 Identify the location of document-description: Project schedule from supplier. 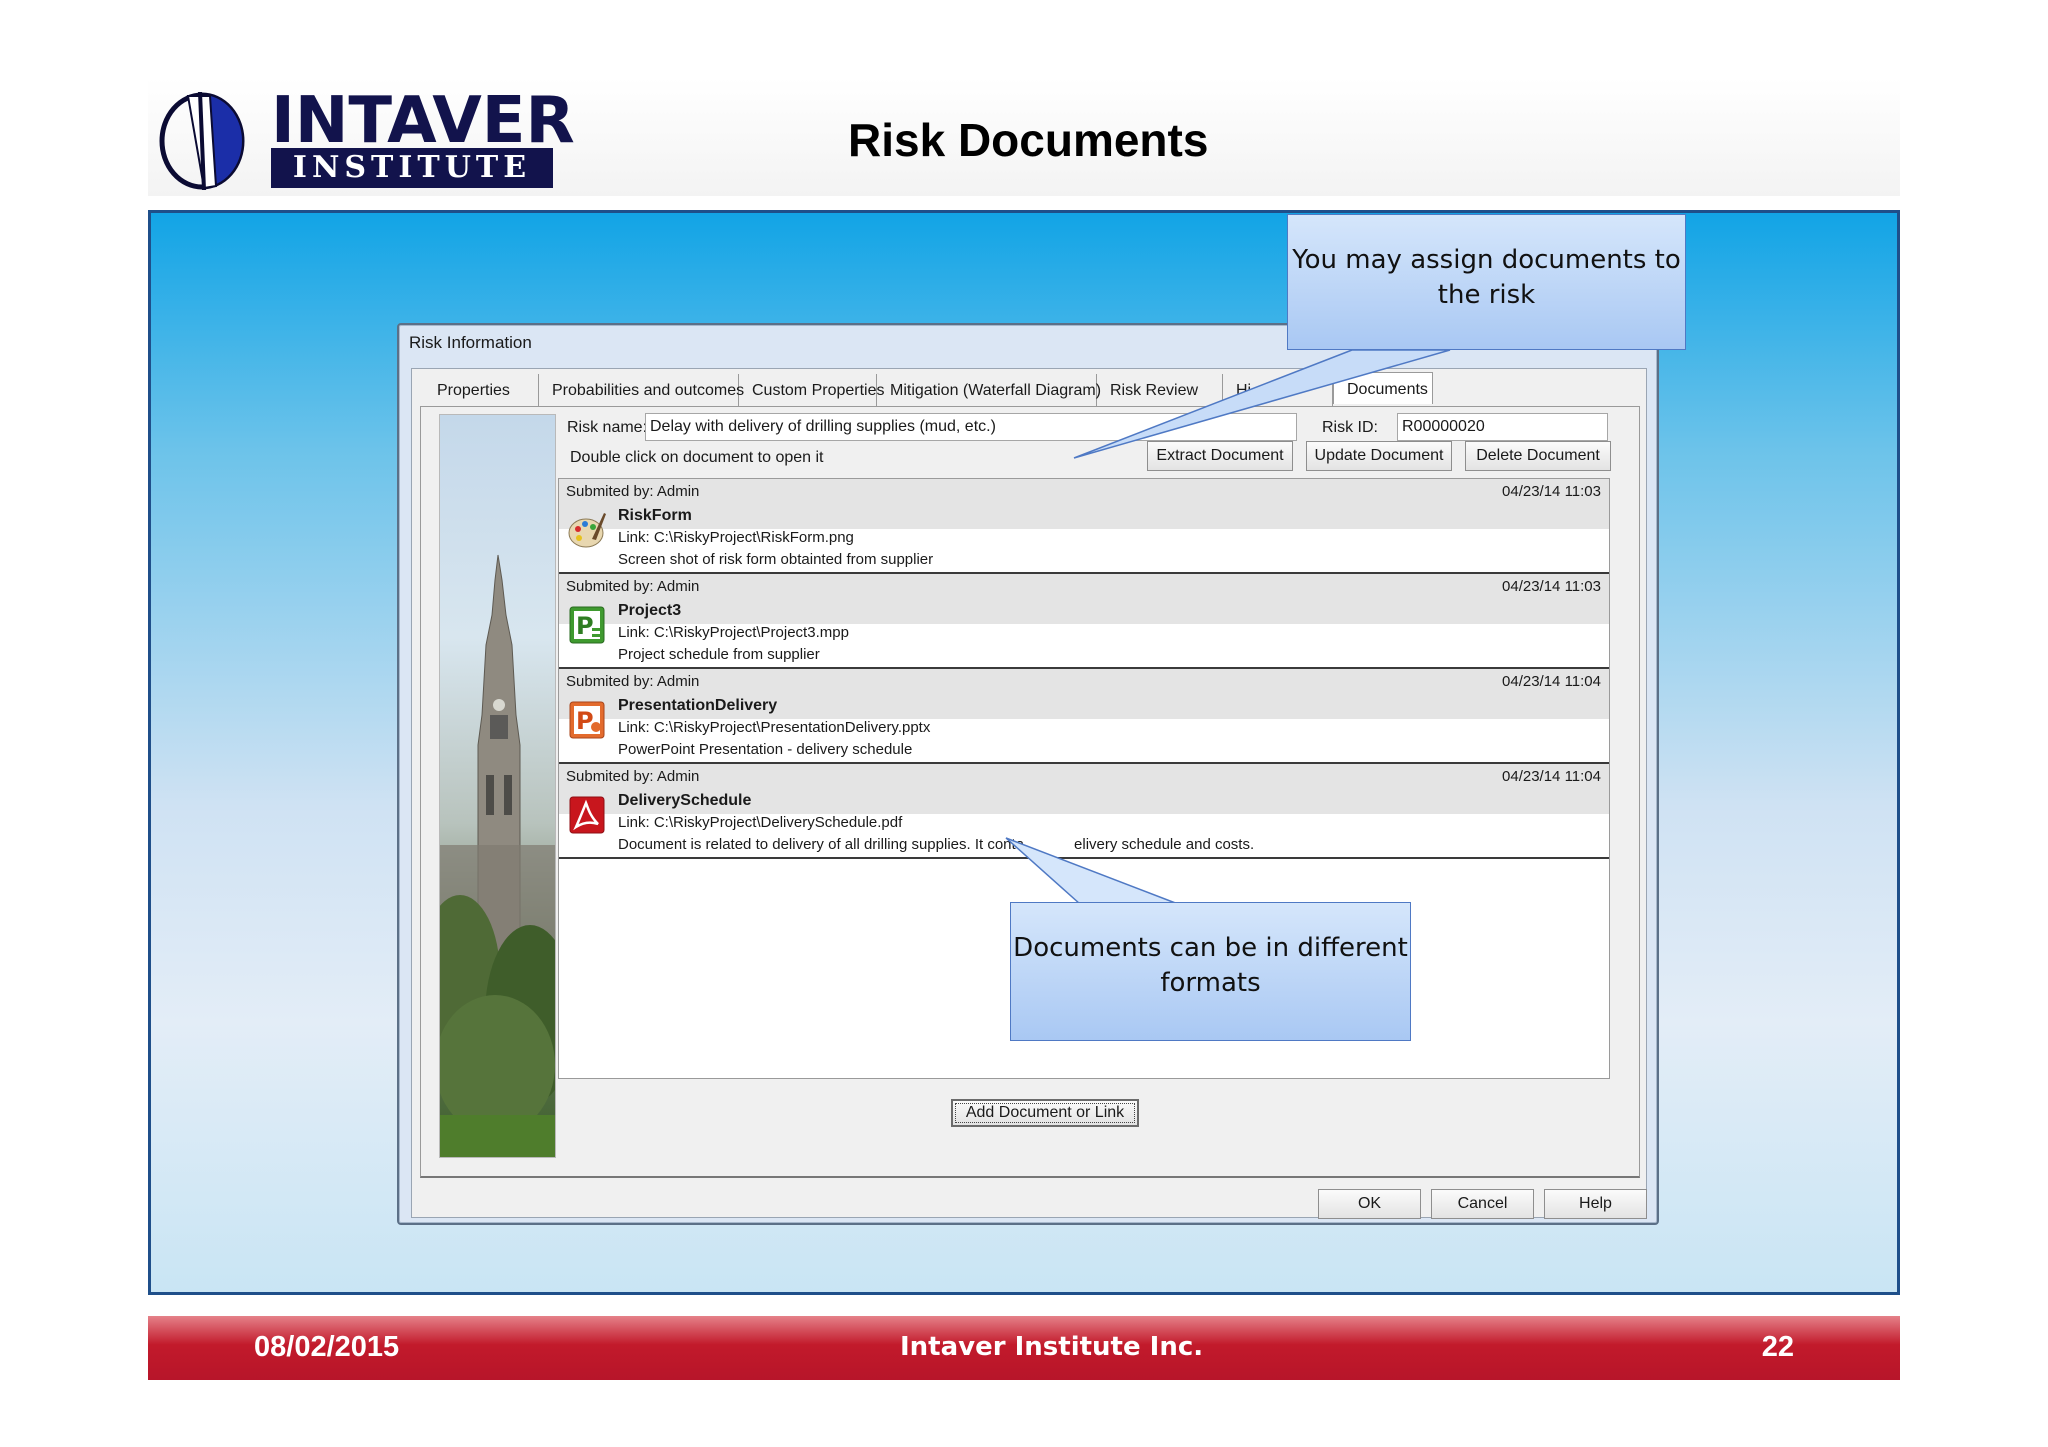
(719, 654).